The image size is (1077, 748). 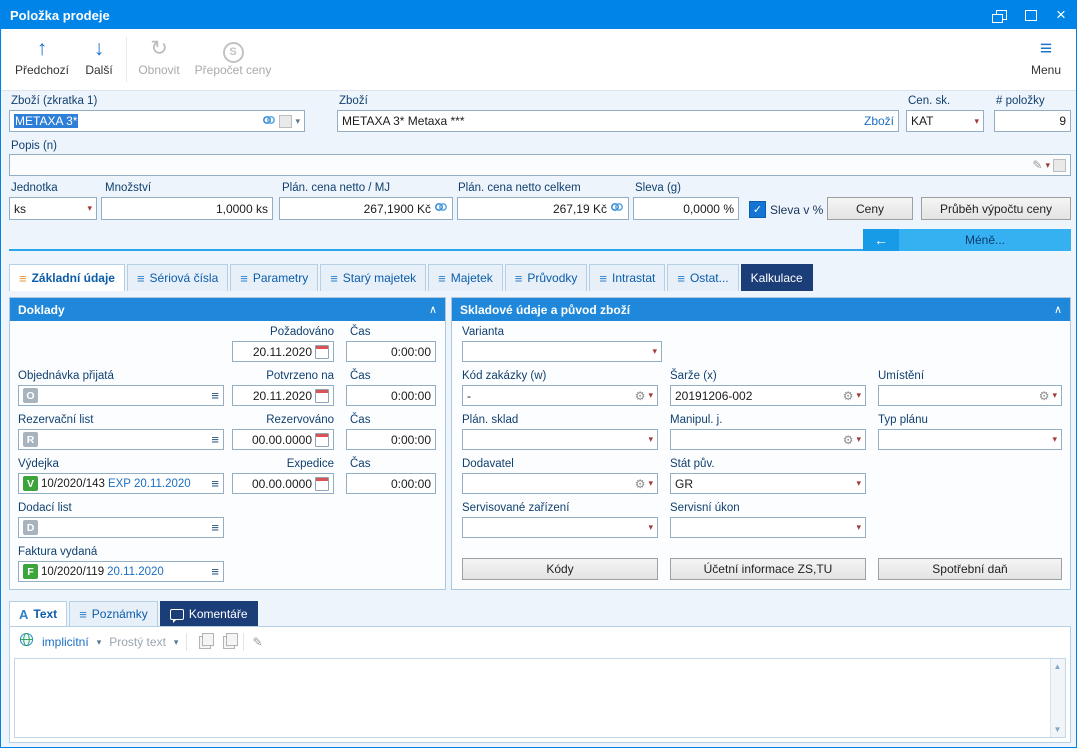 I want to click on potvrzeno-date-field: 20.11.2020, so click(x=283, y=395).